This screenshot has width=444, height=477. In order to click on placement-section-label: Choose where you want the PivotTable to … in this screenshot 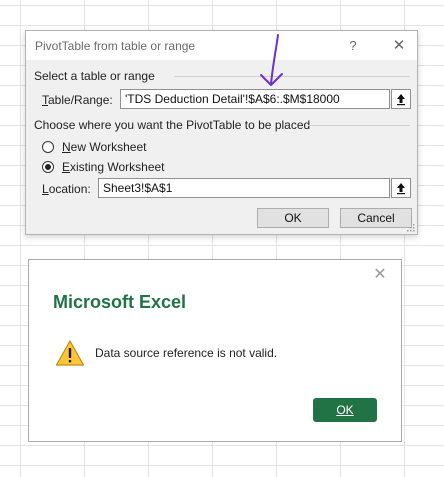, I will do `click(172, 125)`.